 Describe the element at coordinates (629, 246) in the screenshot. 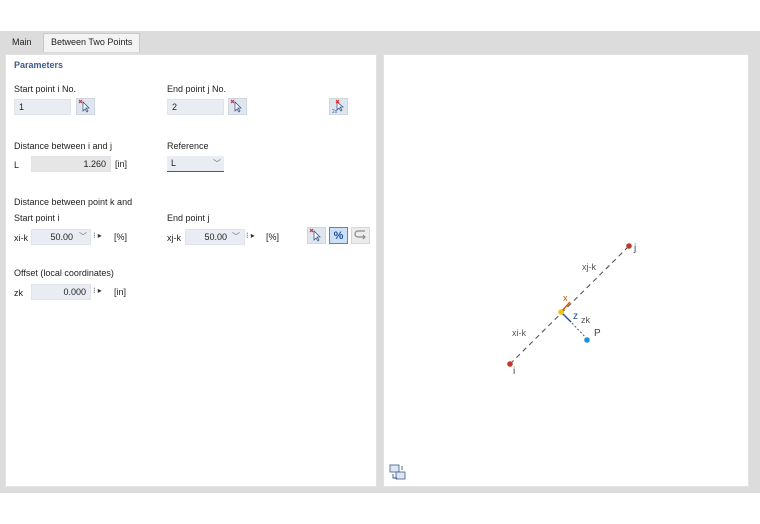

I see `point-j-marker` at that location.